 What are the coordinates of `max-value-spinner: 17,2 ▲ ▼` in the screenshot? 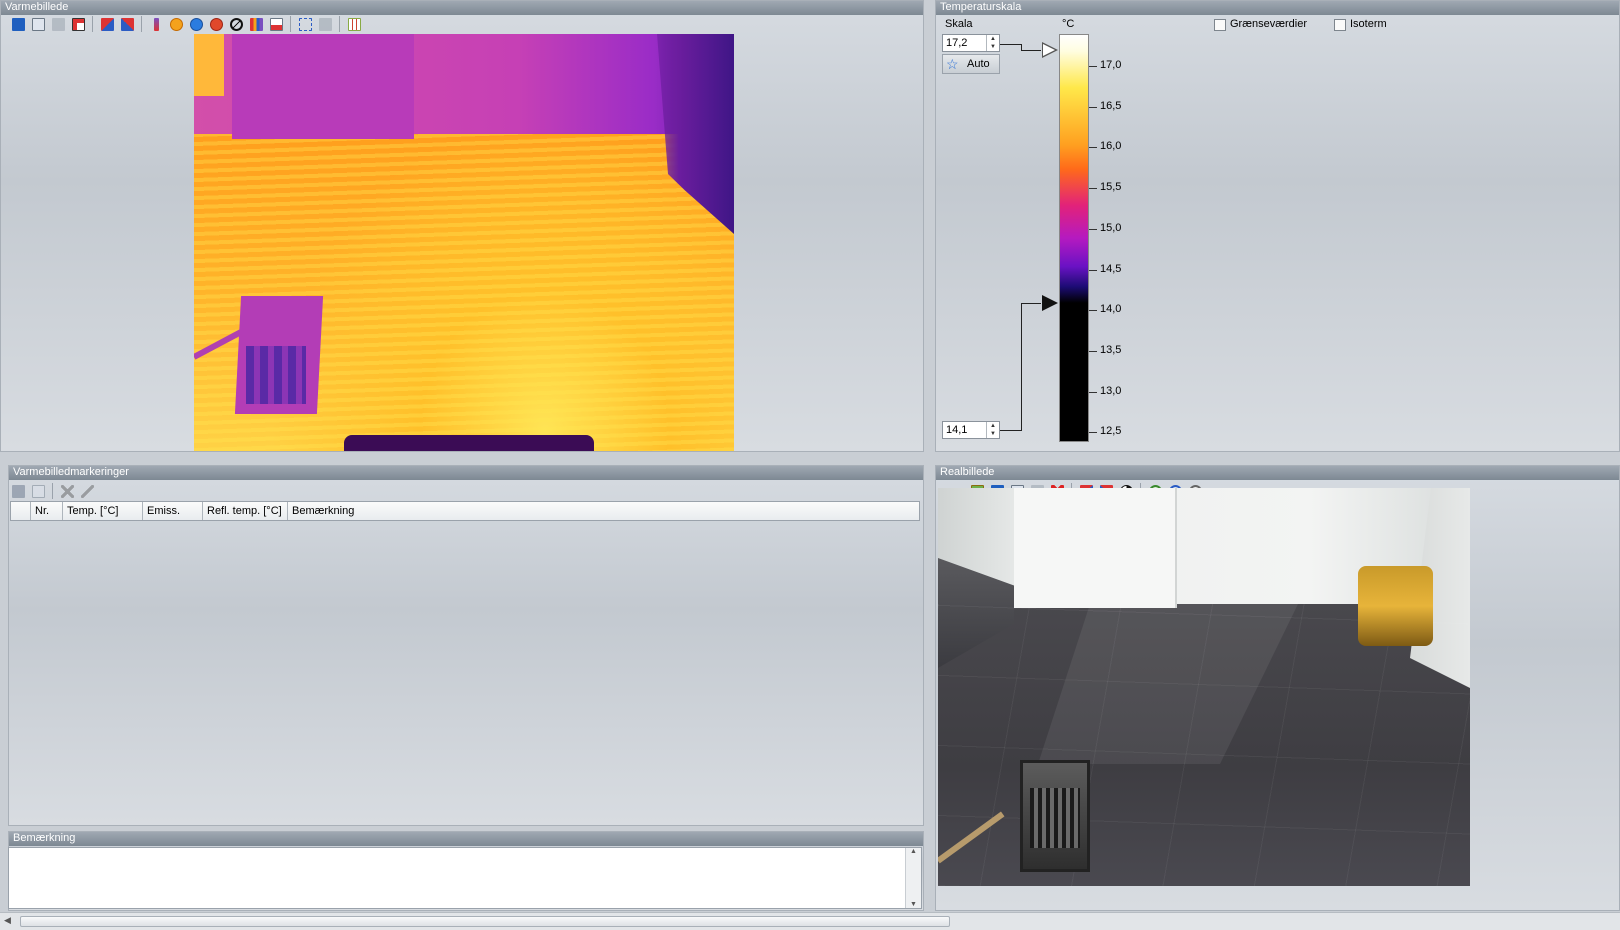 It's located at (971, 43).